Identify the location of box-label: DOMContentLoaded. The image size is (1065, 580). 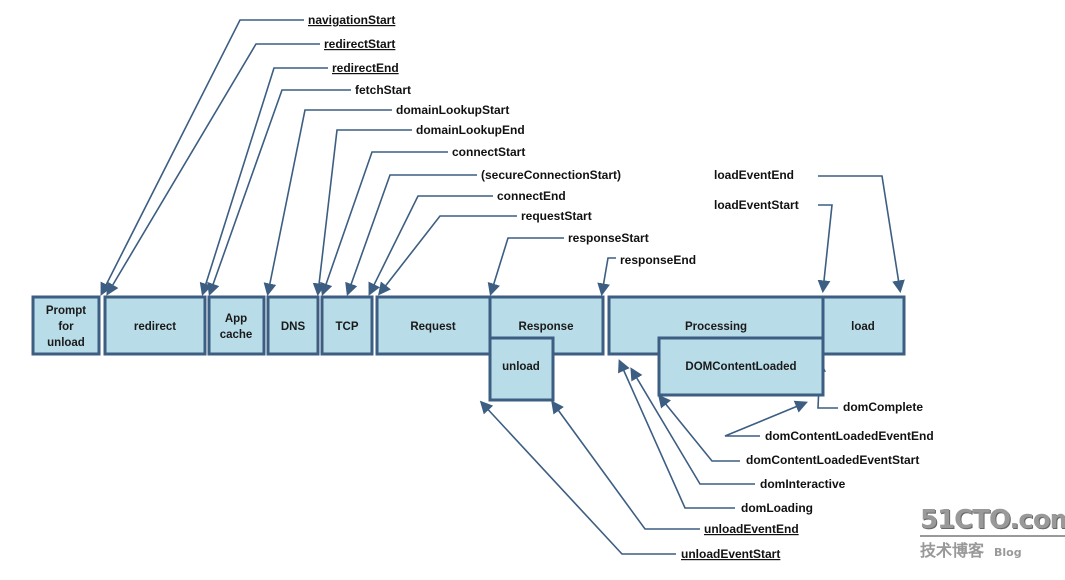
(740, 367).